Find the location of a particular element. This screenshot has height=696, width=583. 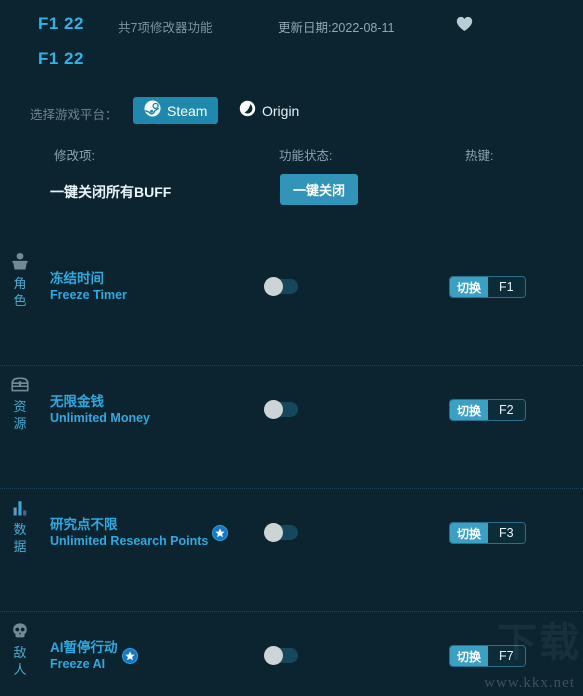

category-gutter: 资源 is located at coordinates (20, 427).